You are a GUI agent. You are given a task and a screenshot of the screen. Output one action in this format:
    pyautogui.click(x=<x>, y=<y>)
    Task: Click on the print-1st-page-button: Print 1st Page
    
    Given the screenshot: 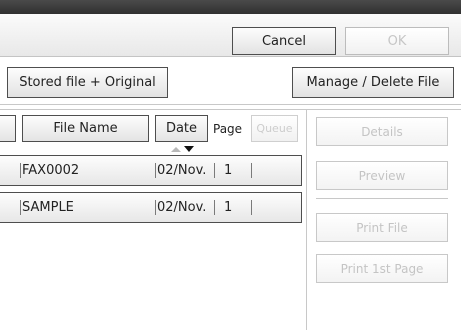 What is the action you would take?
    pyautogui.click(x=382, y=268)
    